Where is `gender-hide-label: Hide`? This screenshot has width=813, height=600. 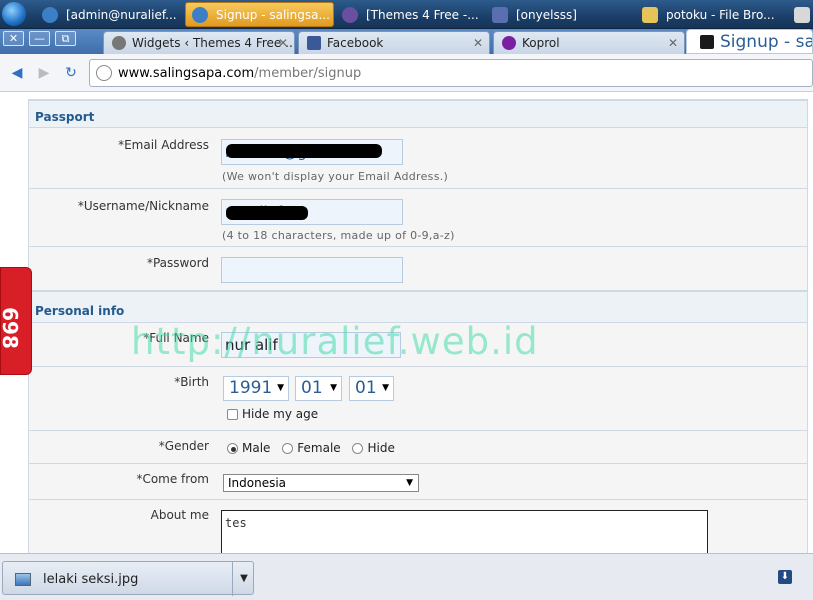
gender-hide-label: Hide is located at coordinates (381, 448).